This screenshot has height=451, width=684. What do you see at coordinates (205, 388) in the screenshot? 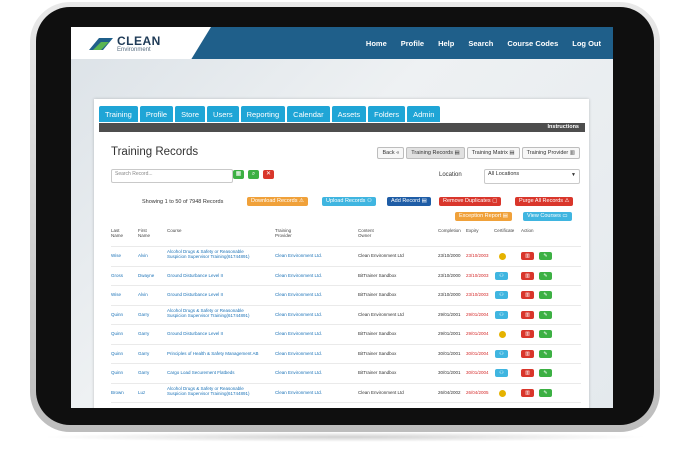
I see `course-line-1: Alcohol Drugs & Safety or Reasonable` at bounding box center [205, 388].